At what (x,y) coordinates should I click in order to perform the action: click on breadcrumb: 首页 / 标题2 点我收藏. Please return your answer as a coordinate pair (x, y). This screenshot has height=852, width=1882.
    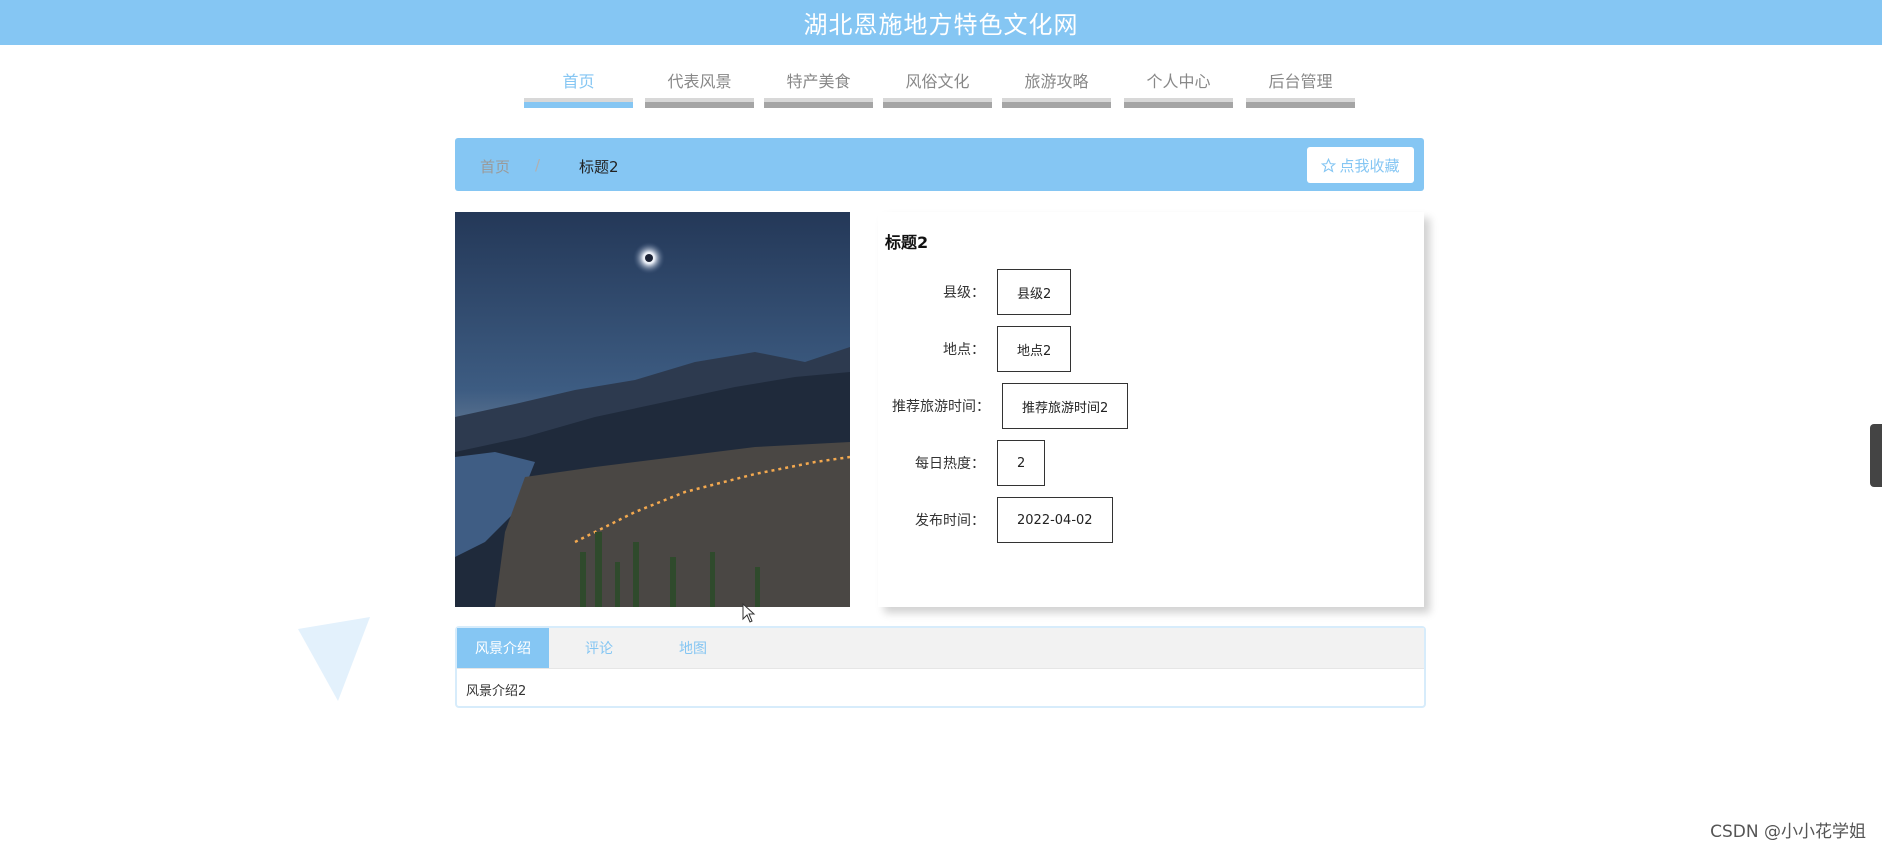
    Looking at the image, I should click on (939, 164).